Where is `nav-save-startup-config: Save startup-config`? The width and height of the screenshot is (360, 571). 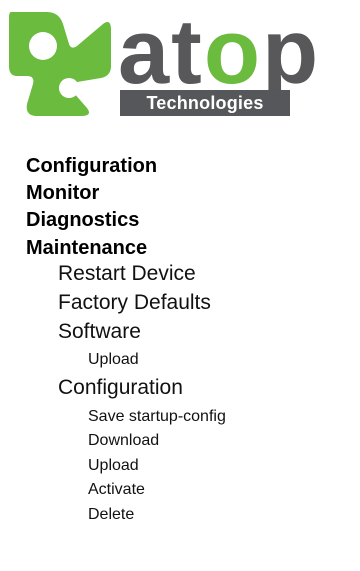
nav-save-startup-config: Save startup-config is located at coordinates (157, 417).